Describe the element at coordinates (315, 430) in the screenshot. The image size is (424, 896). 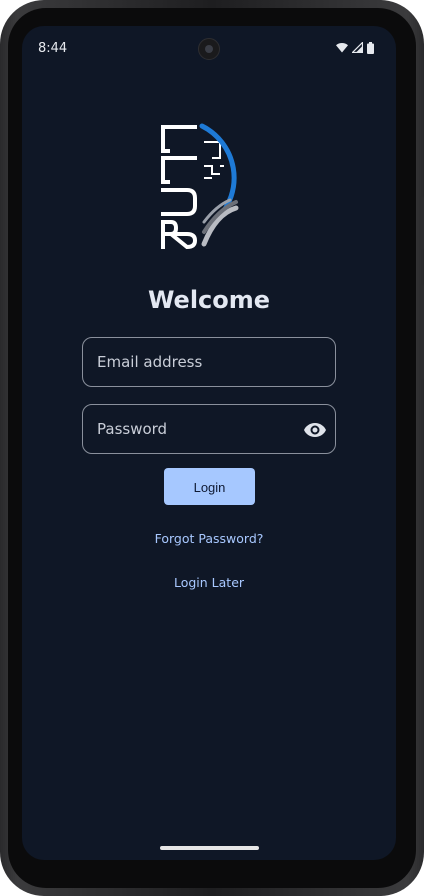
I see `eye-icon` at that location.